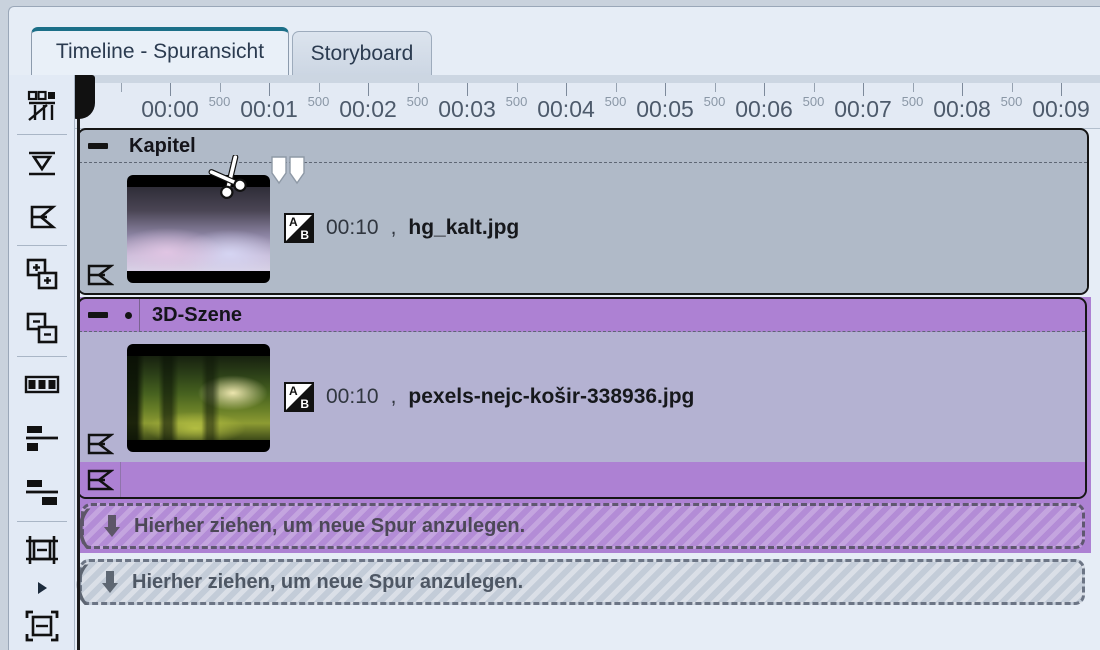 This screenshot has width=1100, height=650. I want to click on add-objects-icon, so click(42, 274).